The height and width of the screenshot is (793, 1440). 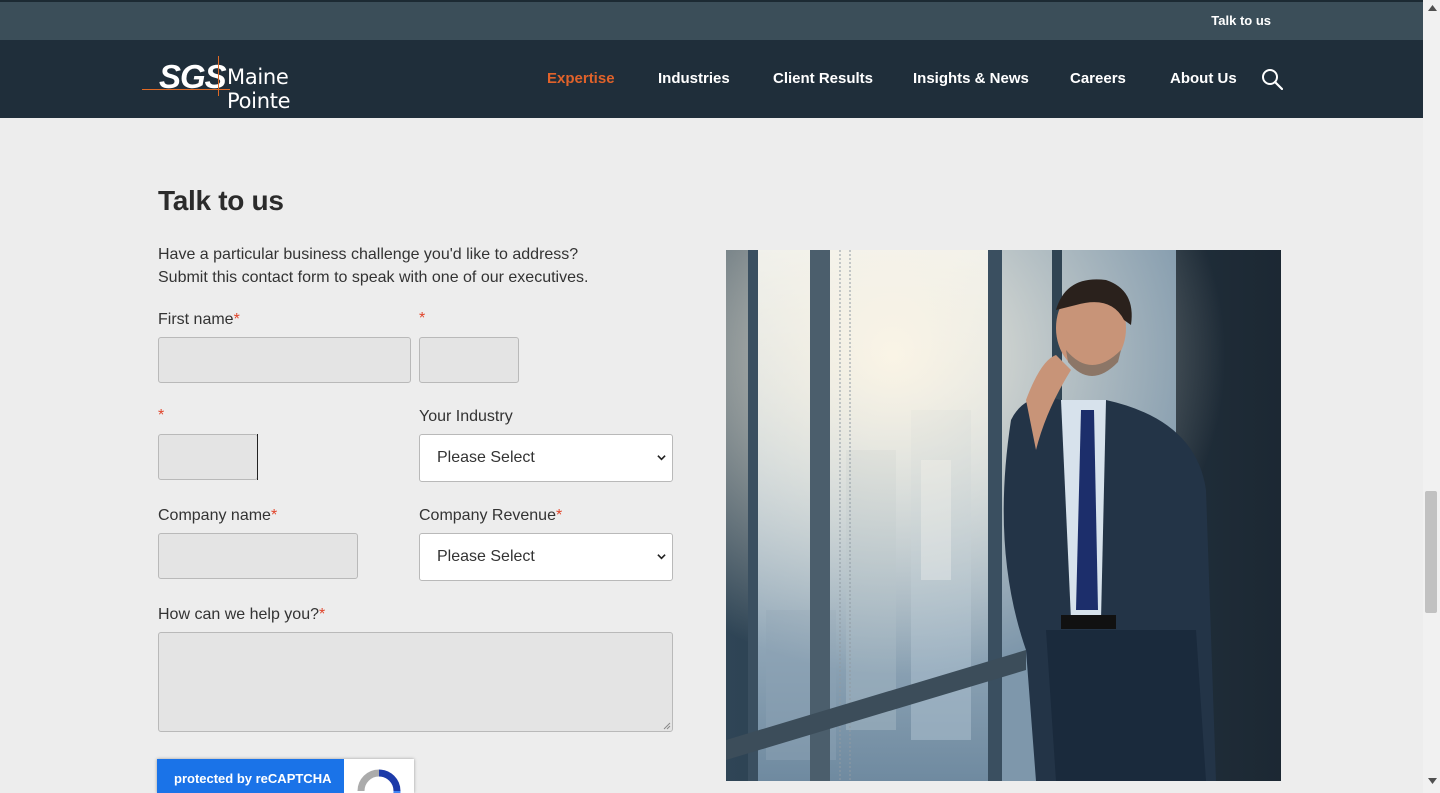 What do you see at coordinates (1098, 80) in the screenshot?
I see `nav-careers: Careers` at bounding box center [1098, 80].